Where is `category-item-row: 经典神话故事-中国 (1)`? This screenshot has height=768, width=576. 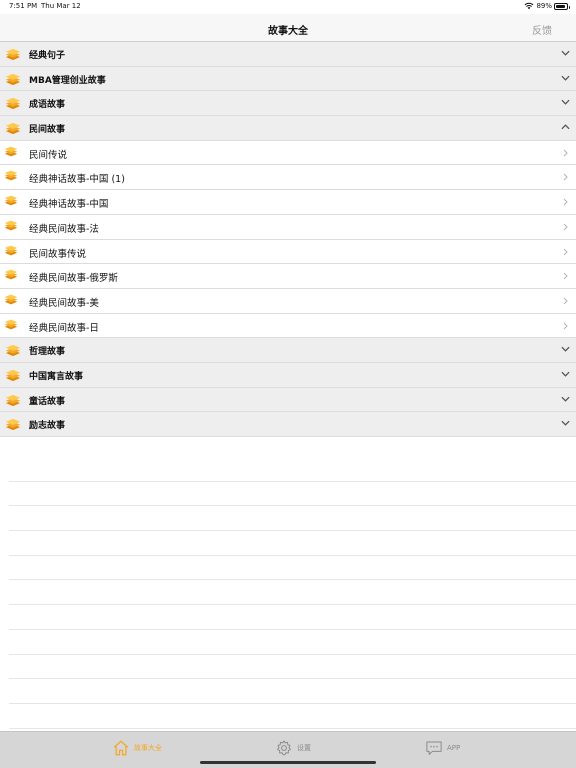 category-item-row: 经典神话故事-中国 (1) is located at coordinates (288, 178).